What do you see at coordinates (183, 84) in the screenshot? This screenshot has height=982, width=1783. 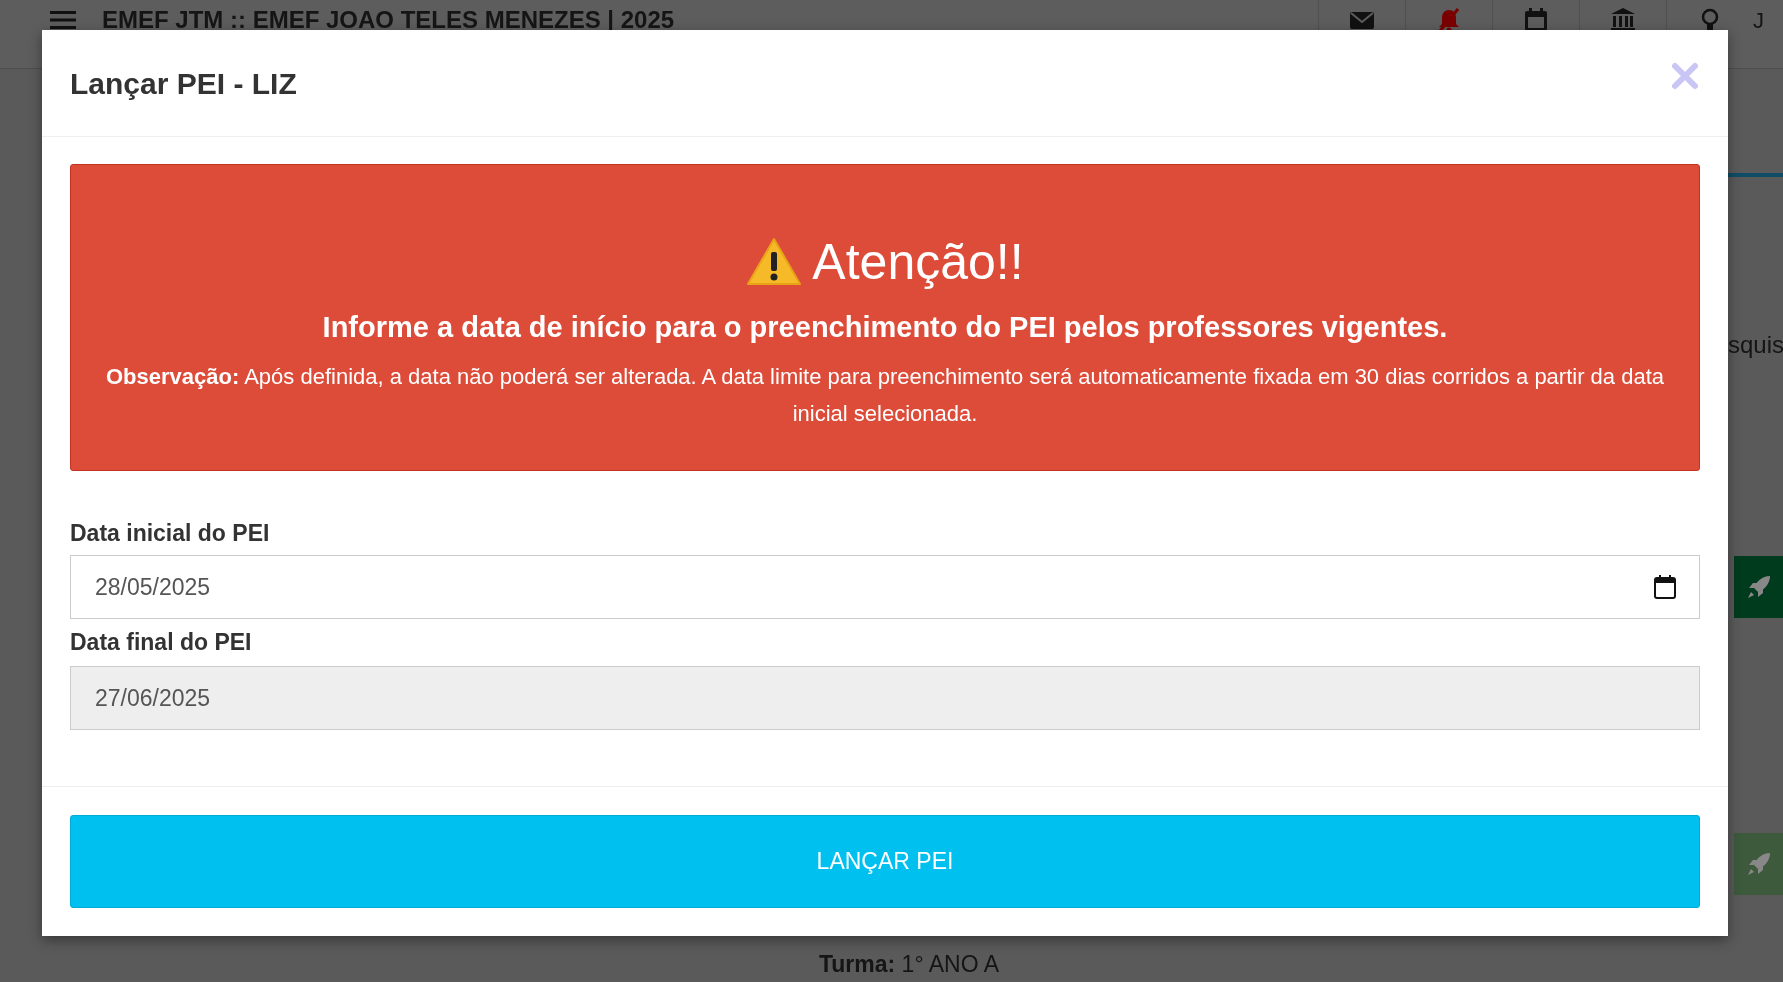 I see `modal-title: Lançar PEI - LIZ` at bounding box center [183, 84].